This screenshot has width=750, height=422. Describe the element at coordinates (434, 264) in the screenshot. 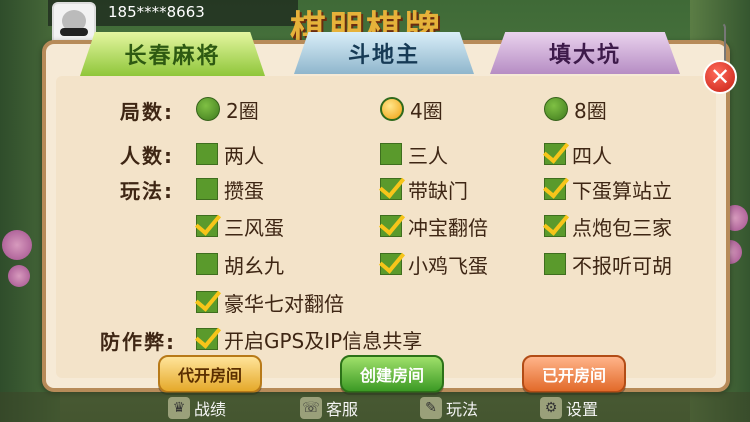

I see `rule-option: 小鸡飞蛋` at that location.